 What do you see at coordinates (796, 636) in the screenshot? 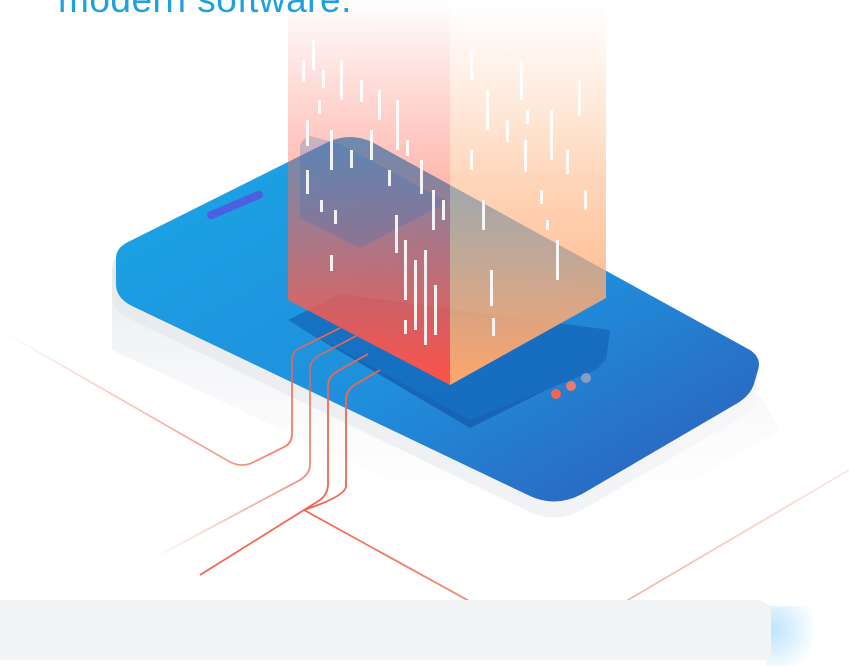
I see `card-glow` at bounding box center [796, 636].